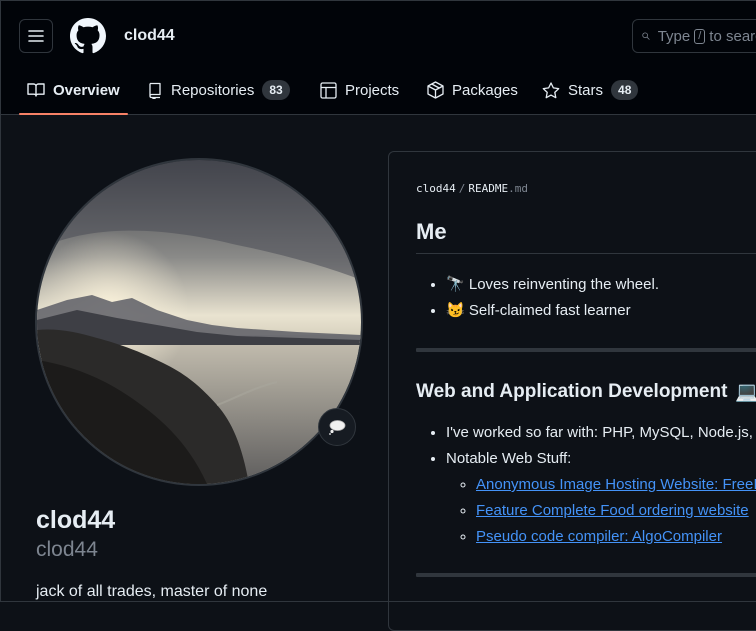 The width and height of the screenshot is (756, 631). What do you see at coordinates (488, 188) in the screenshot?
I see `readme-file-name: README` at bounding box center [488, 188].